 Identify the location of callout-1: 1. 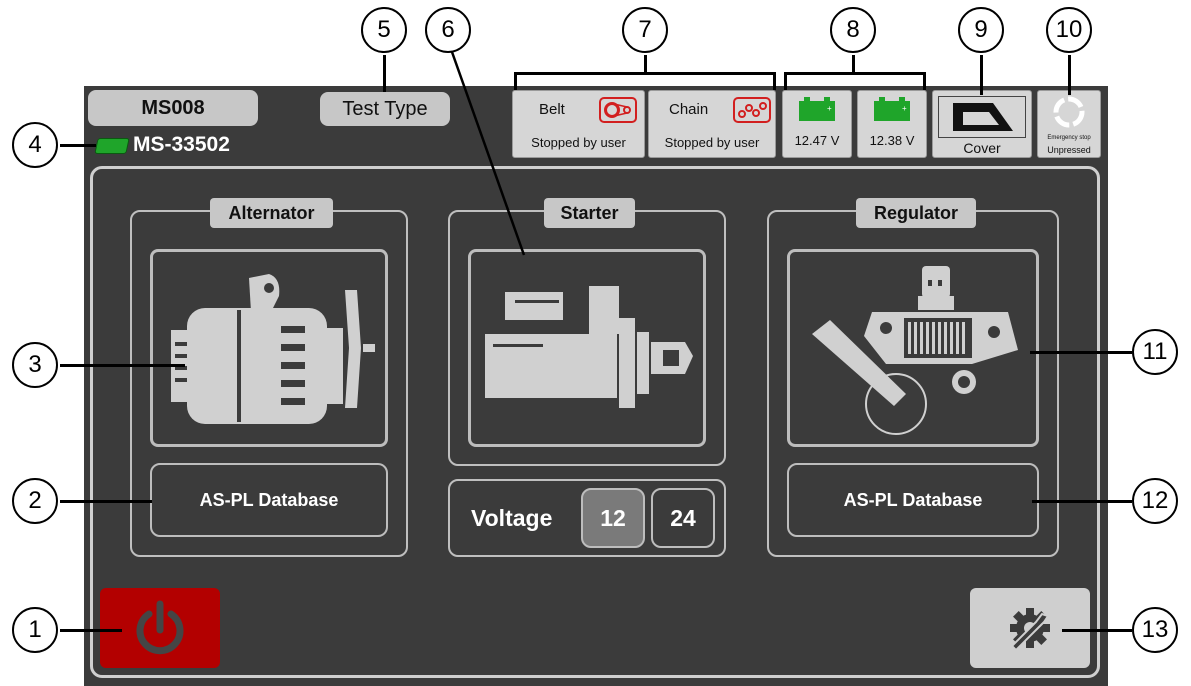
(35, 630).